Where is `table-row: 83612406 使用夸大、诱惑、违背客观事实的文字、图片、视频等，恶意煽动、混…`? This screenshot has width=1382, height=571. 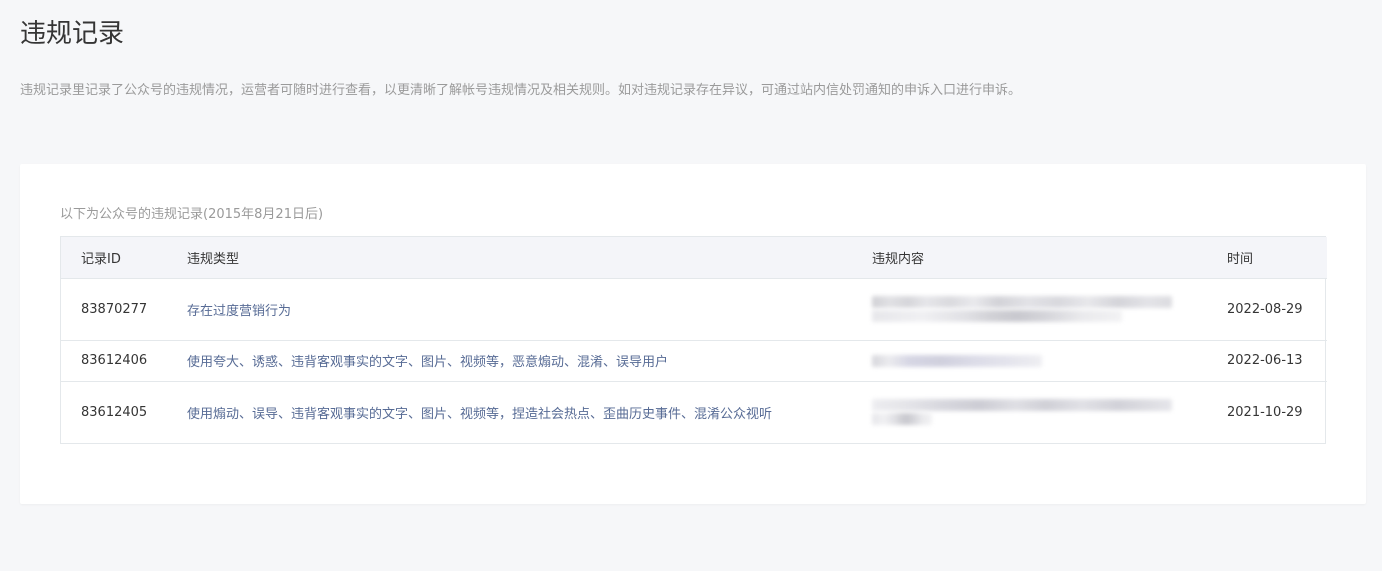
table-row: 83612406 使用夸大、诱惑、违背客观事实的文字、图片、视频等，恶意煽动、混… is located at coordinates (694, 360).